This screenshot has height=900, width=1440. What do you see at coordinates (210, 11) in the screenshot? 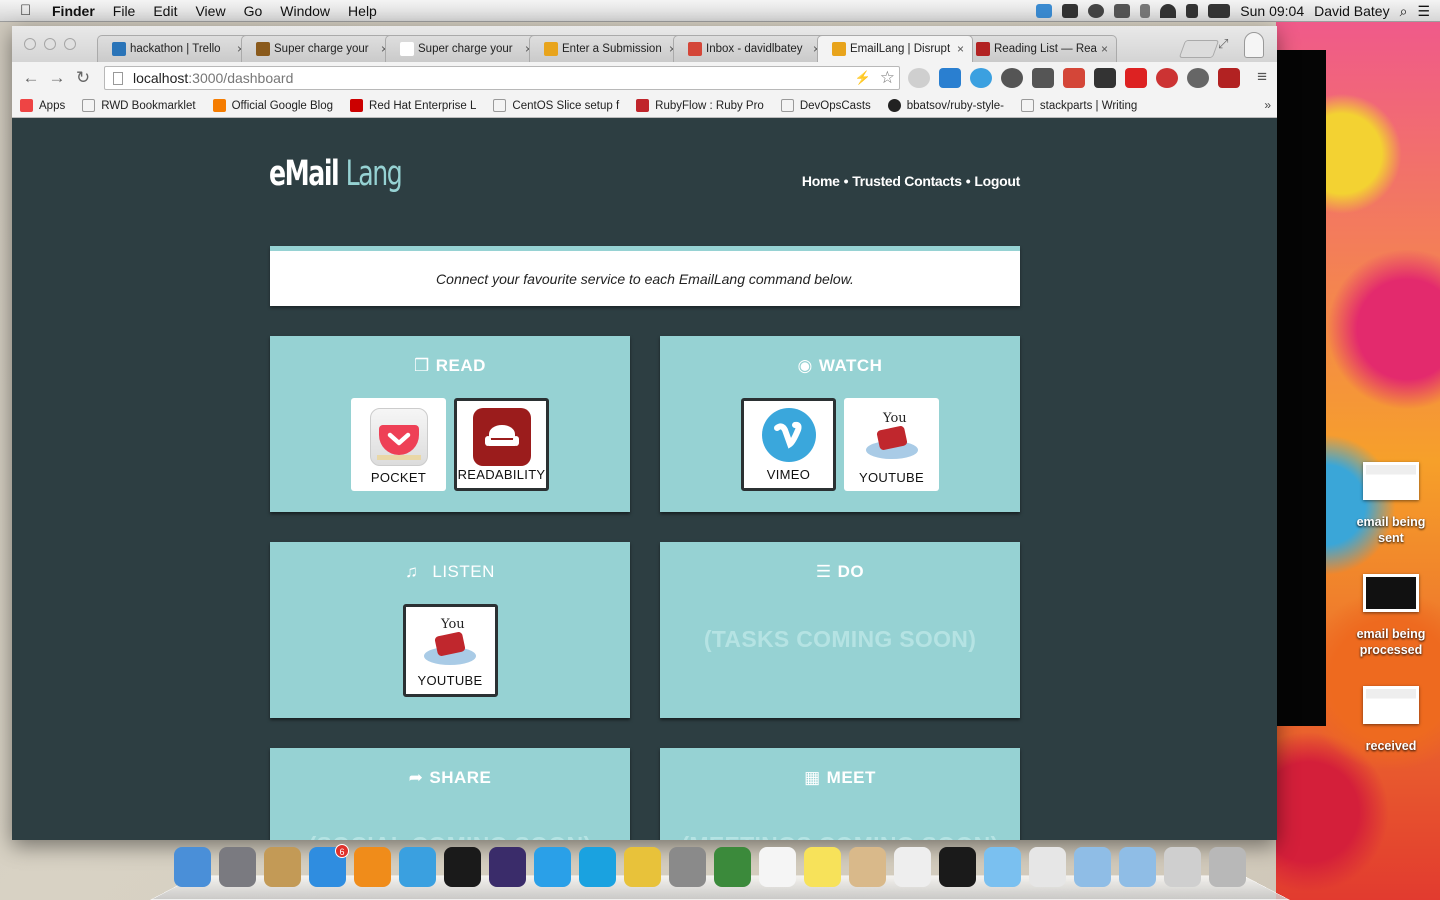
I see `menu-view: View` at bounding box center [210, 11].